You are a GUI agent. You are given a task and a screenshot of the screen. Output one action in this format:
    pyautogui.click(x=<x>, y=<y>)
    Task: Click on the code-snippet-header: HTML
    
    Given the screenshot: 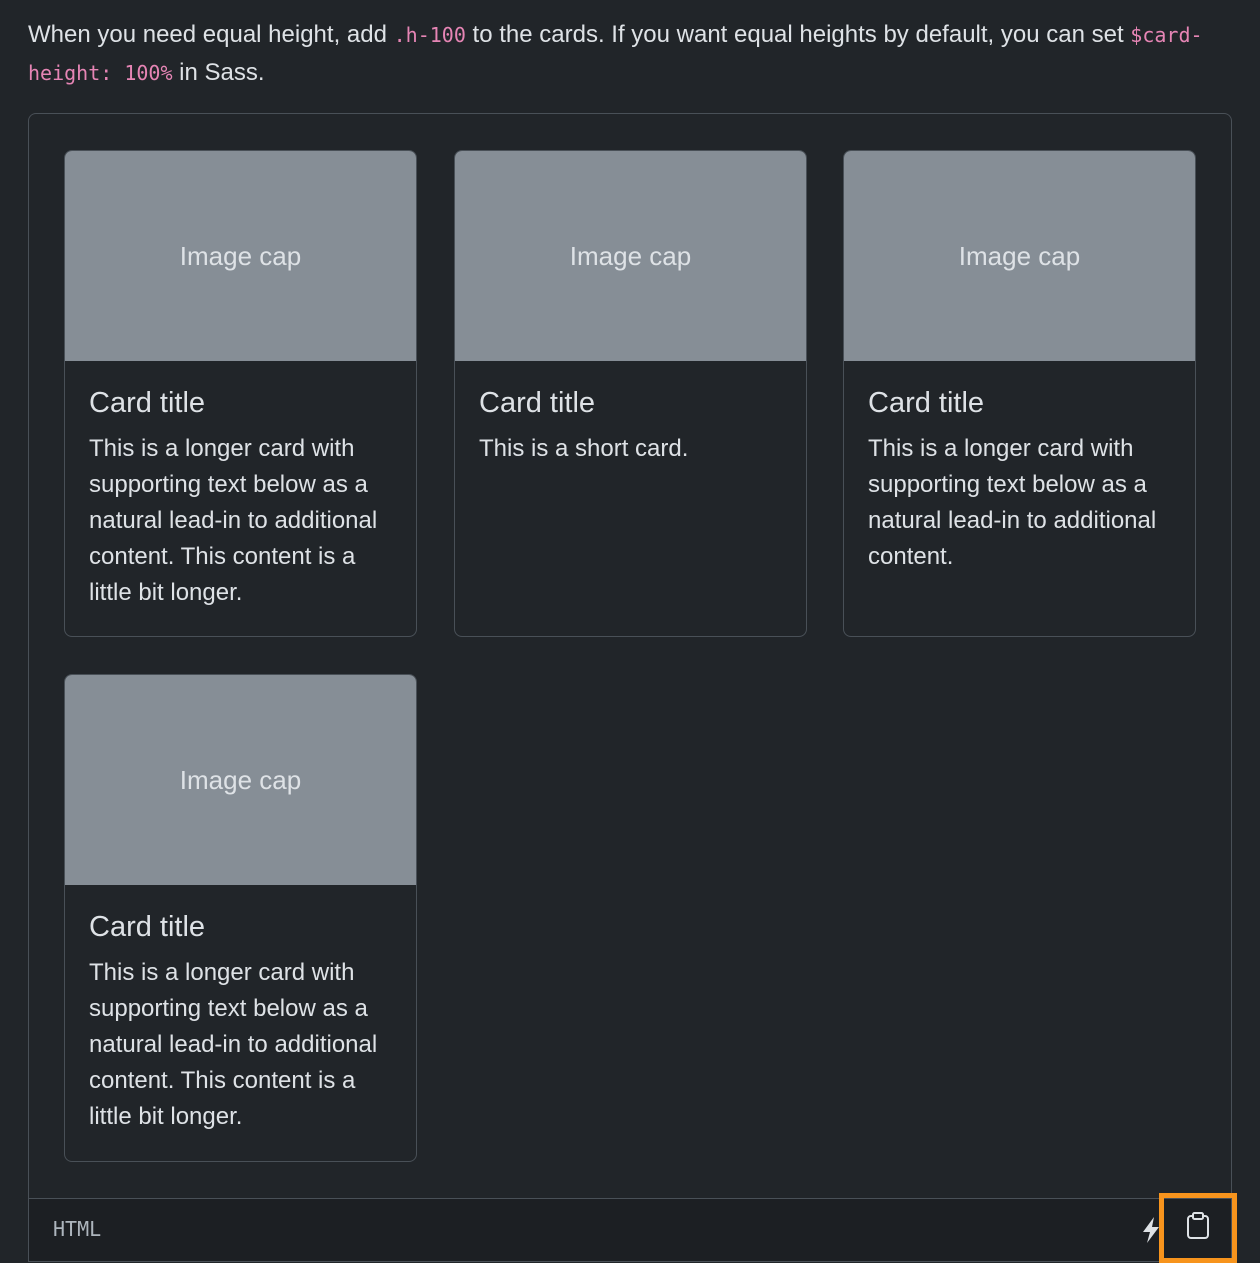 What is the action you would take?
    pyautogui.click(x=632, y=1228)
    